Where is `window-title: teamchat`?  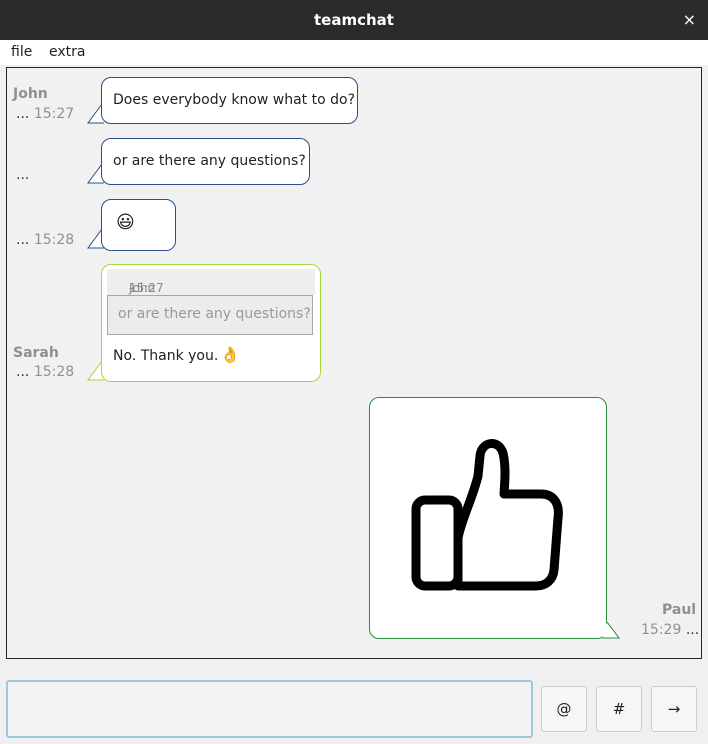 window-title: teamchat is located at coordinates (354, 20).